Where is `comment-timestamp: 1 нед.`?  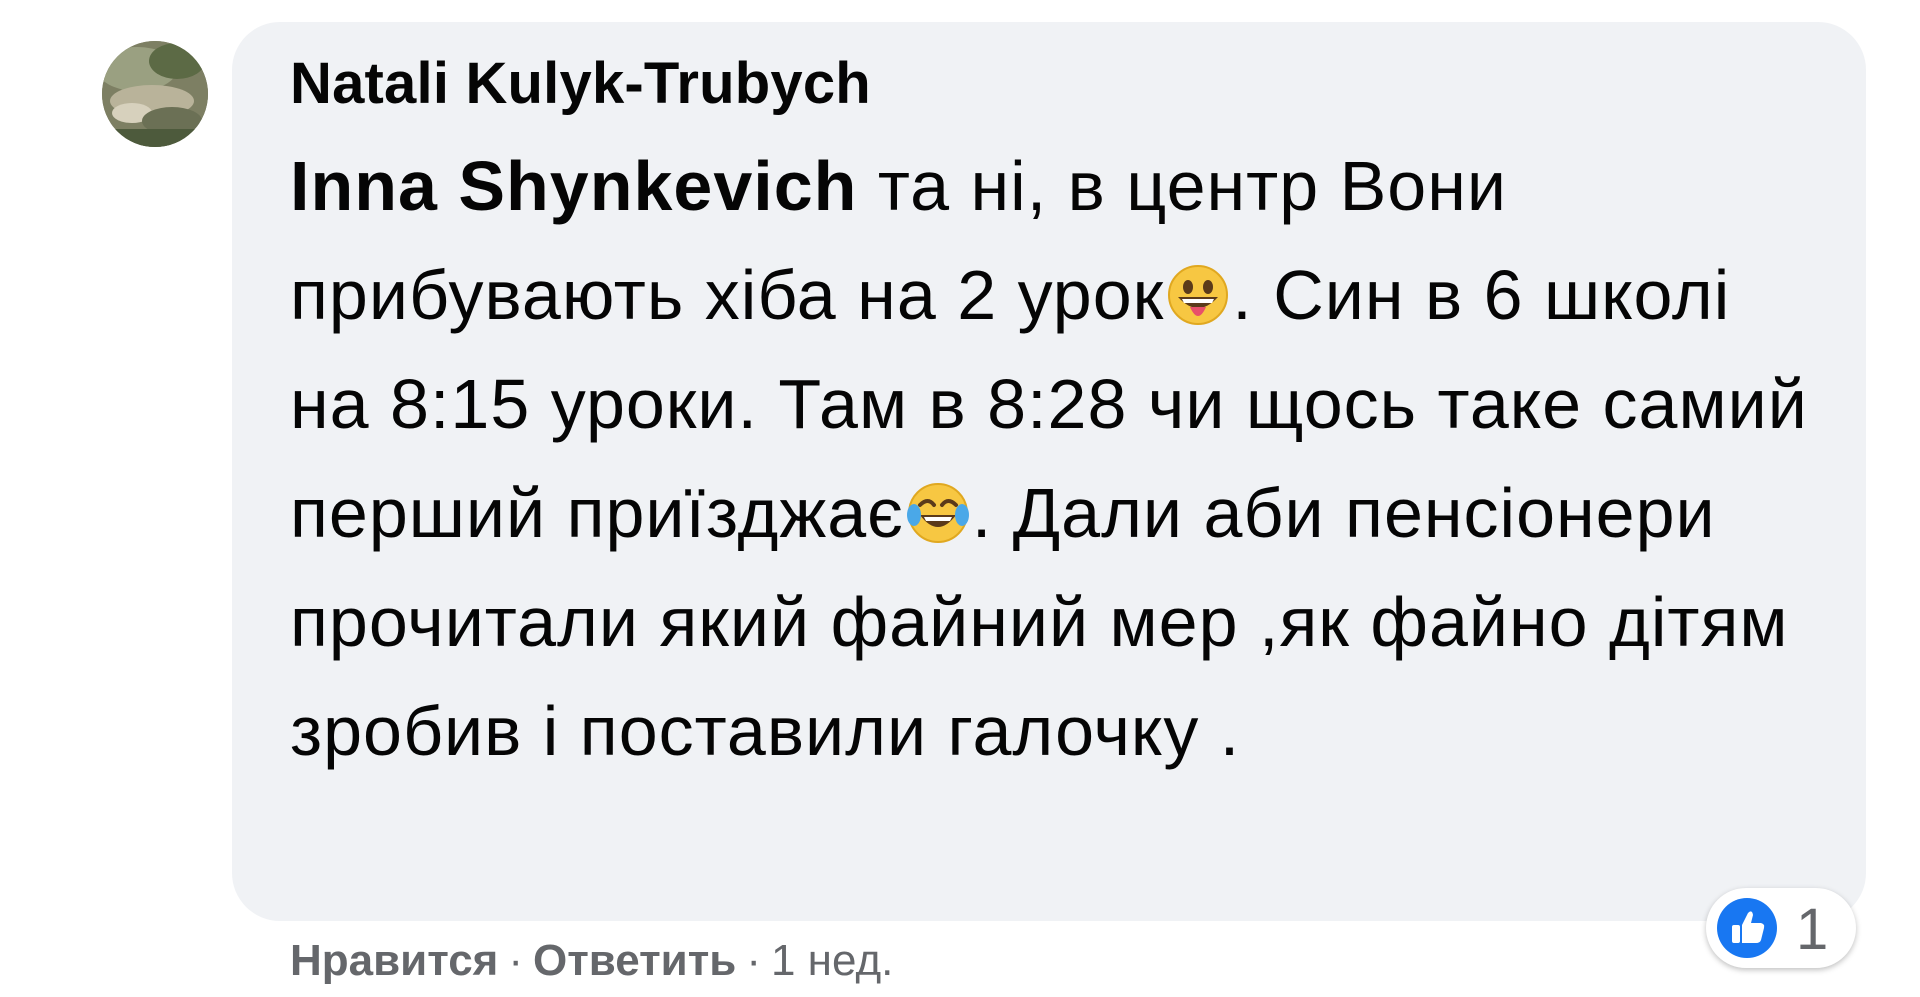
comment-timestamp: 1 нед. is located at coordinates (832, 960).